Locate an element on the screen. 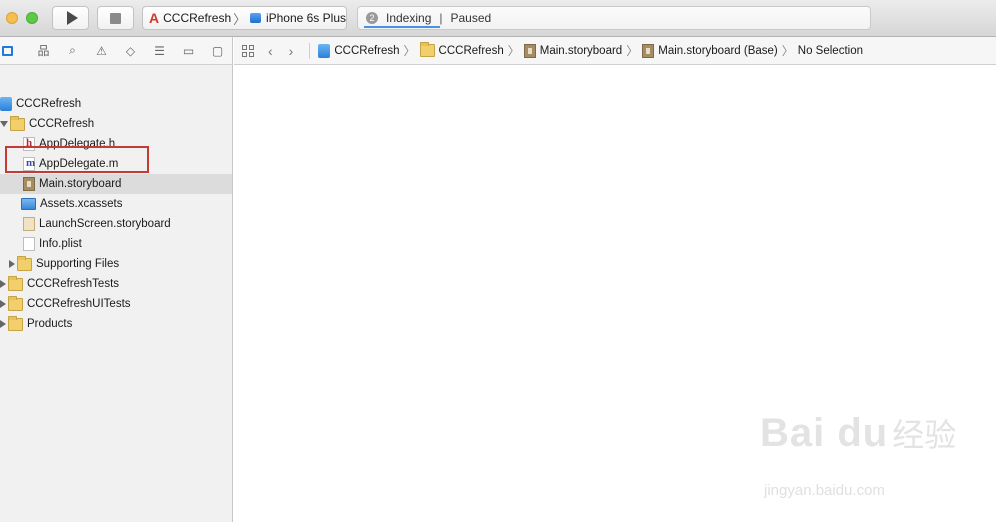 Image resolution: width=996 pixels, height=522 pixels. stop-button is located at coordinates (115, 18).